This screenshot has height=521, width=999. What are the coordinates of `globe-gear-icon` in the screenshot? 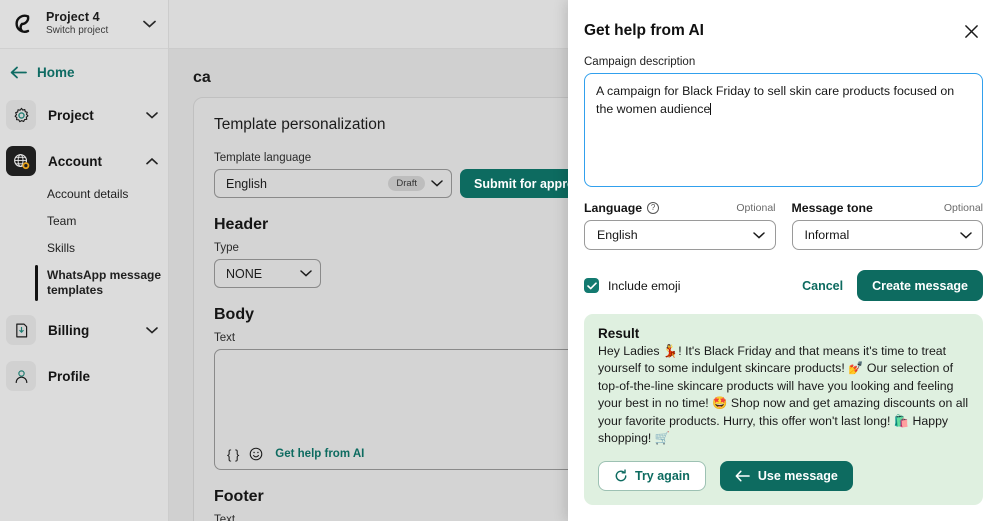 It's located at (21, 161).